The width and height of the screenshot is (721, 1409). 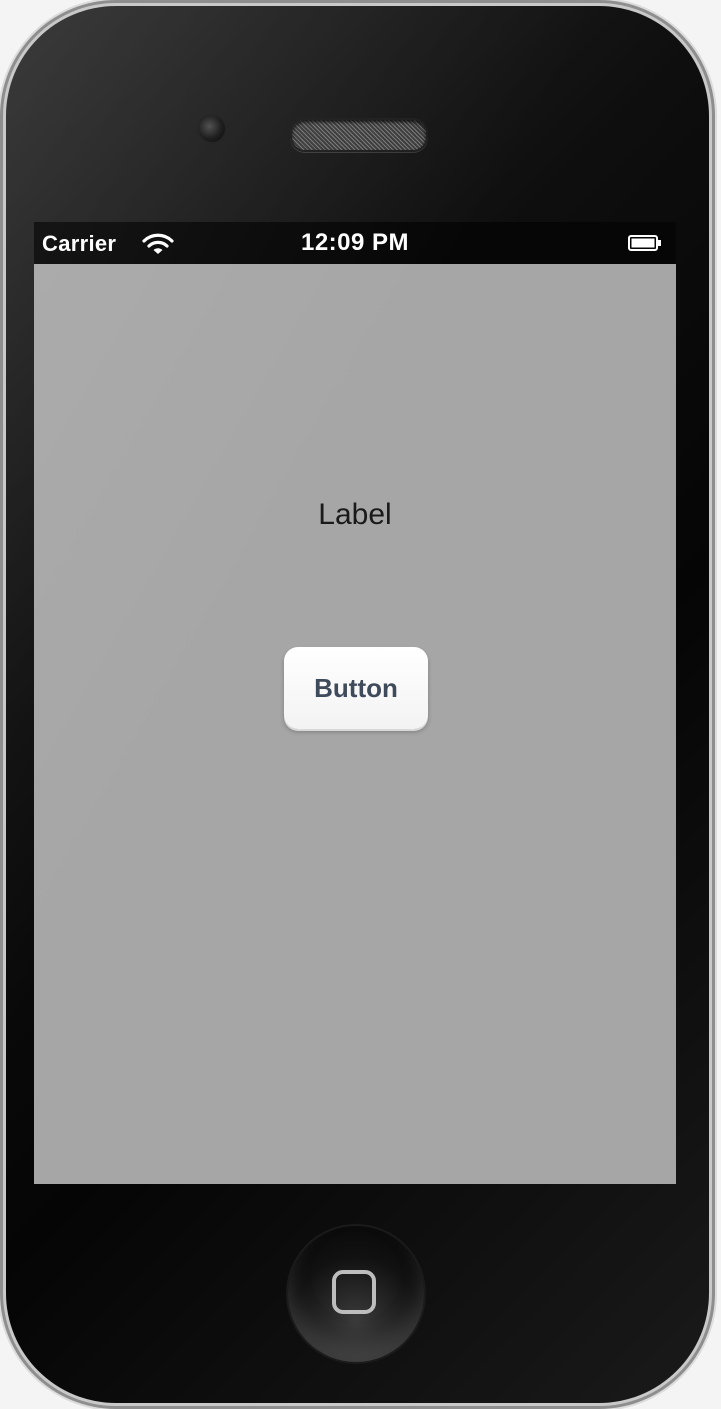 What do you see at coordinates (356, 688) in the screenshot?
I see `primary-button: Button` at bounding box center [356, 688].